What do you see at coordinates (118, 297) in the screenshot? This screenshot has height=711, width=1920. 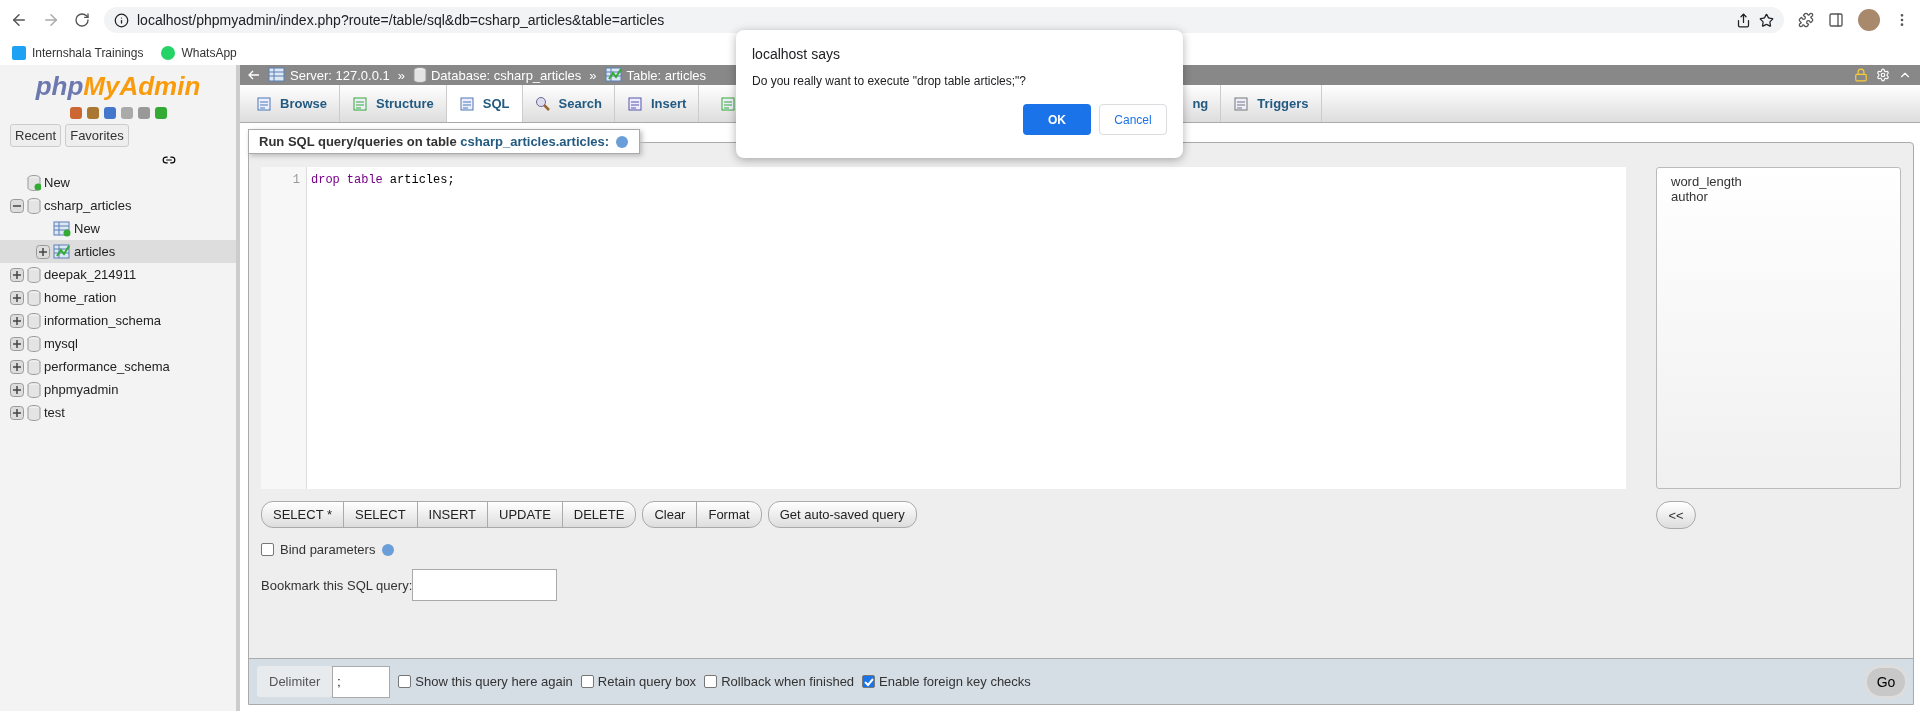 I see `tree-item: home_ration` at bounding box center [118, 297].